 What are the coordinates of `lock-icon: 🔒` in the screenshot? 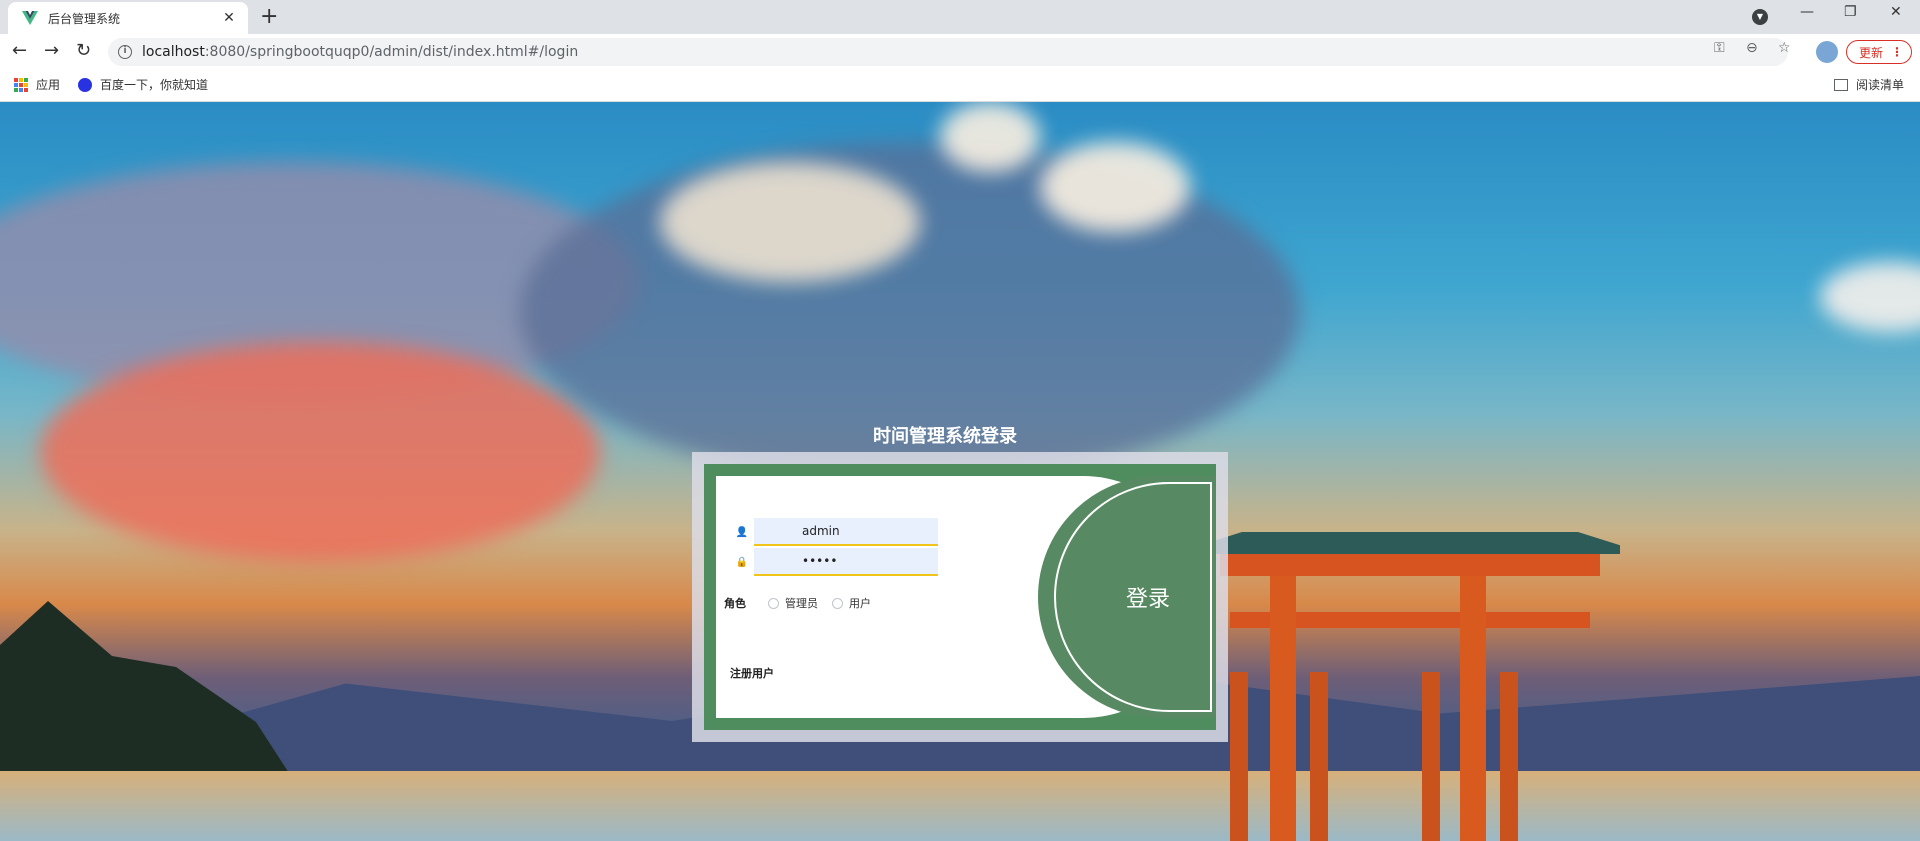 It's located at (742, 562).